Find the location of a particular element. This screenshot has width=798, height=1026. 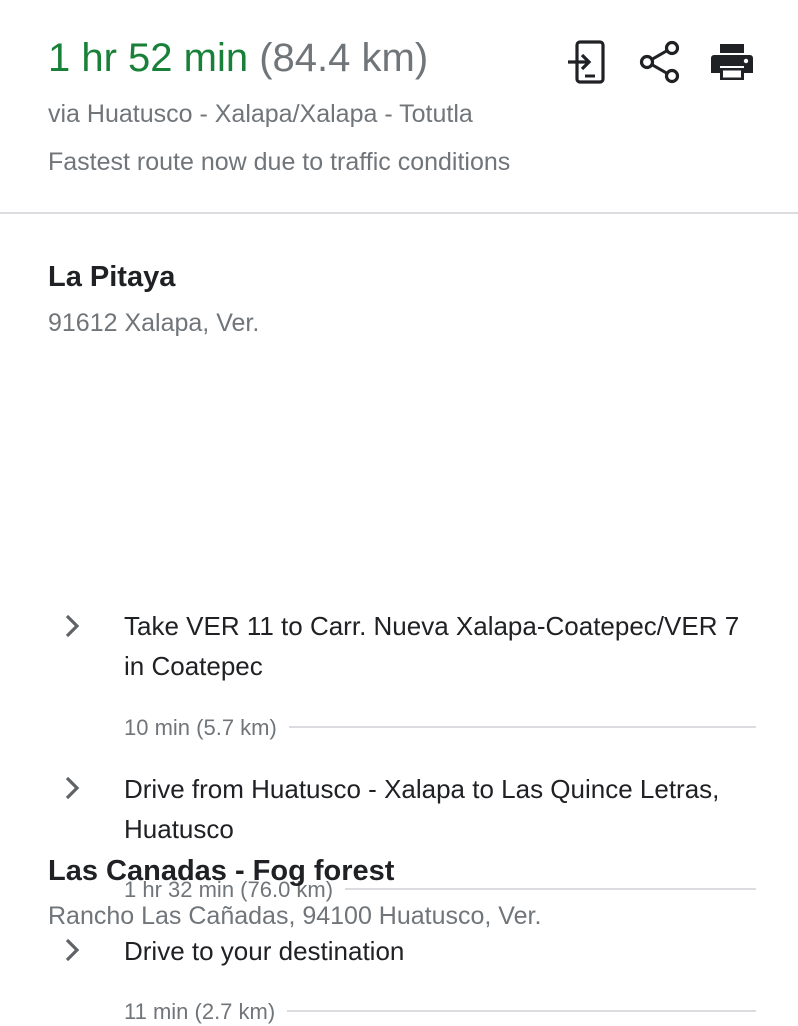

step-description: Drive to your destination is located at coordinates (444, 951).